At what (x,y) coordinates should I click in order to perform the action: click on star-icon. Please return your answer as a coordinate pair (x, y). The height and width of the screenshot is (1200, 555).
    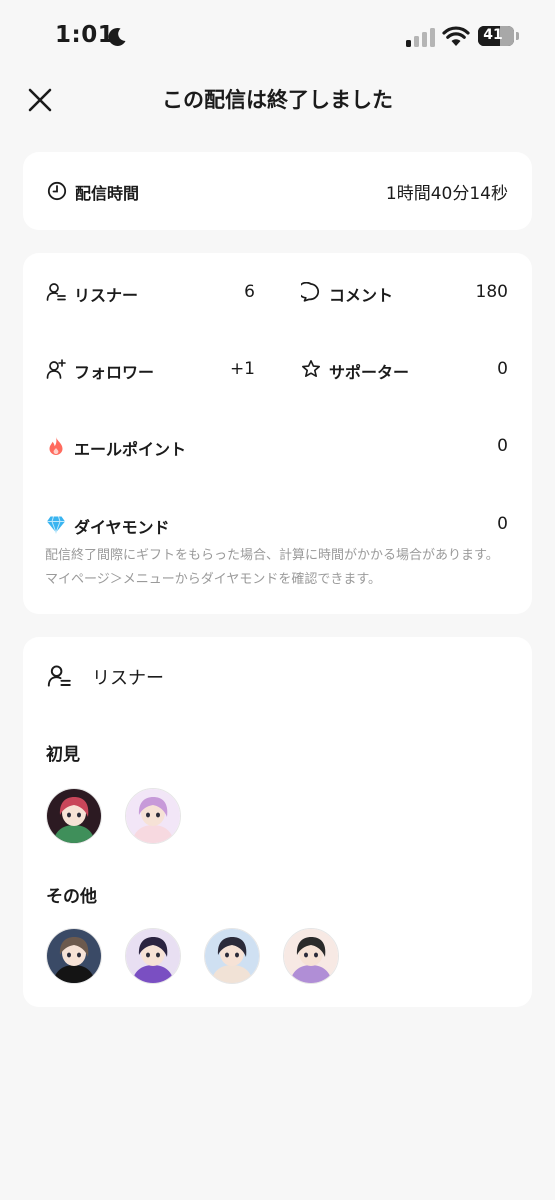
    Looking at the image, I should click on (311, 368).